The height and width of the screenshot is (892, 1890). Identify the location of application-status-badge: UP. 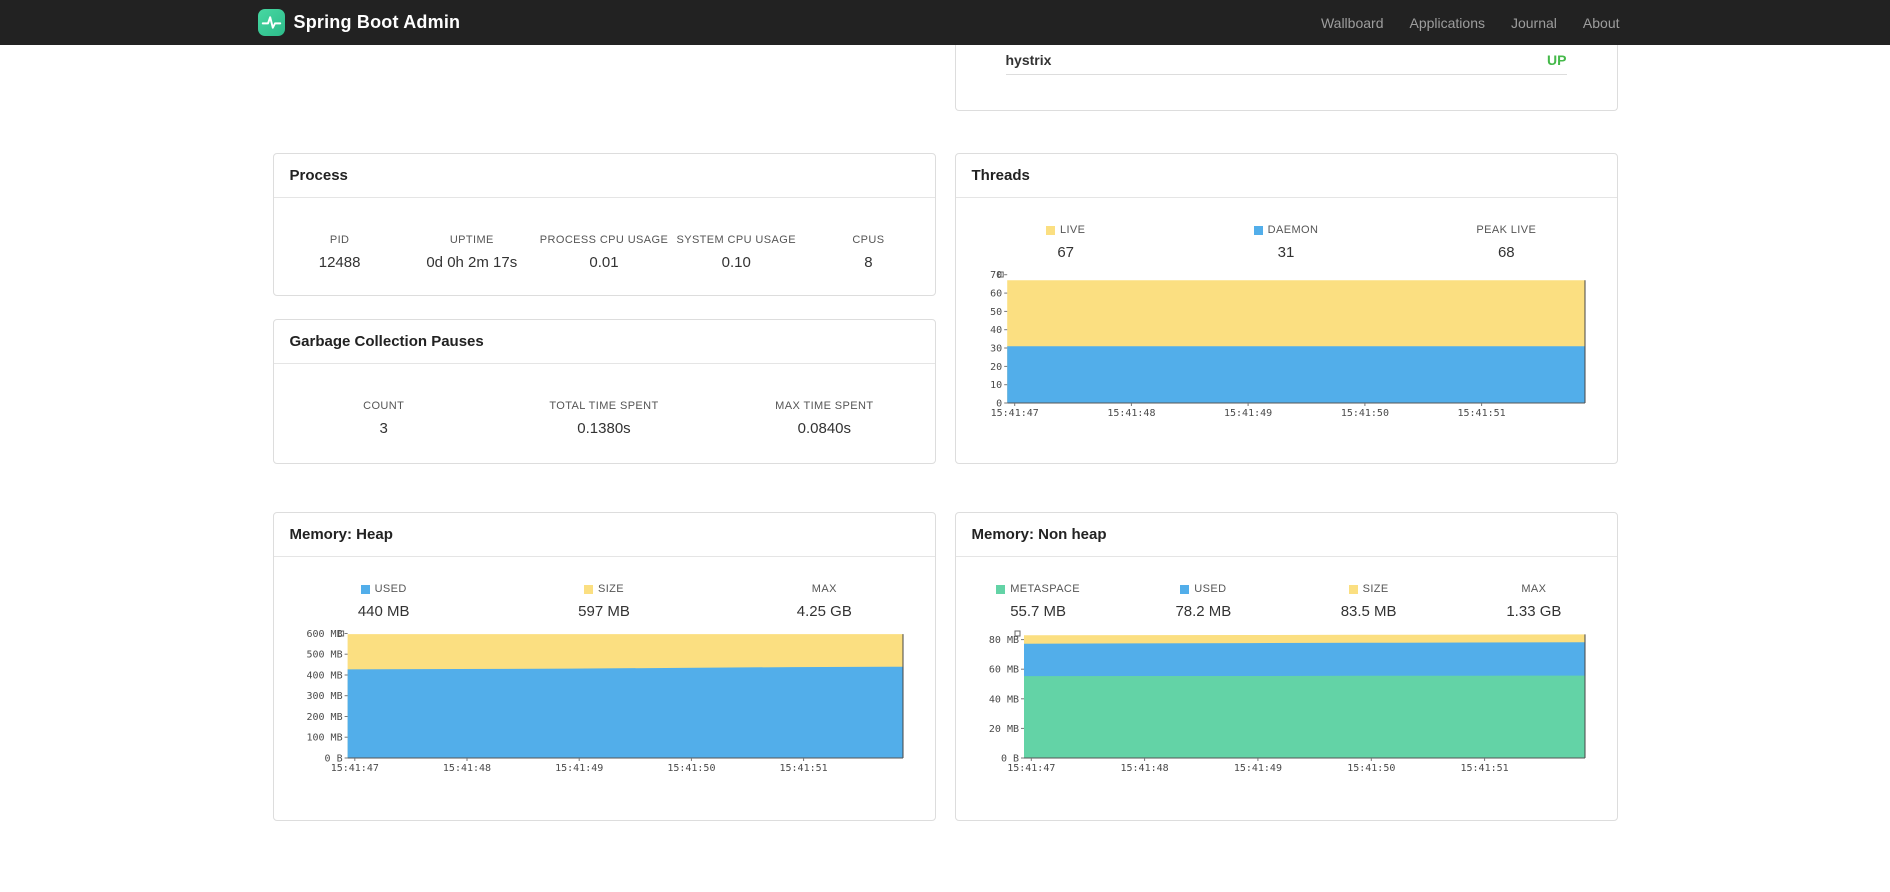
(1557, 59).